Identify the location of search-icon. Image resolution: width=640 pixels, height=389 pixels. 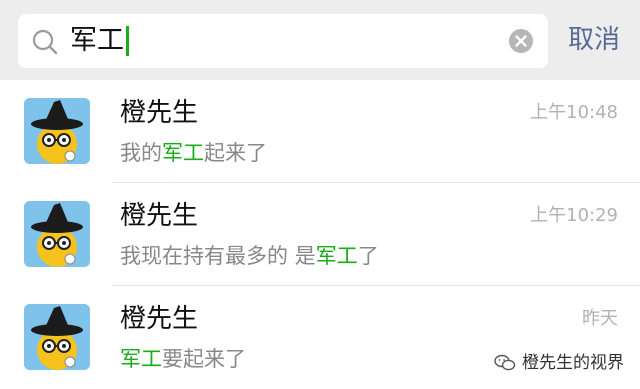
(45, 42).